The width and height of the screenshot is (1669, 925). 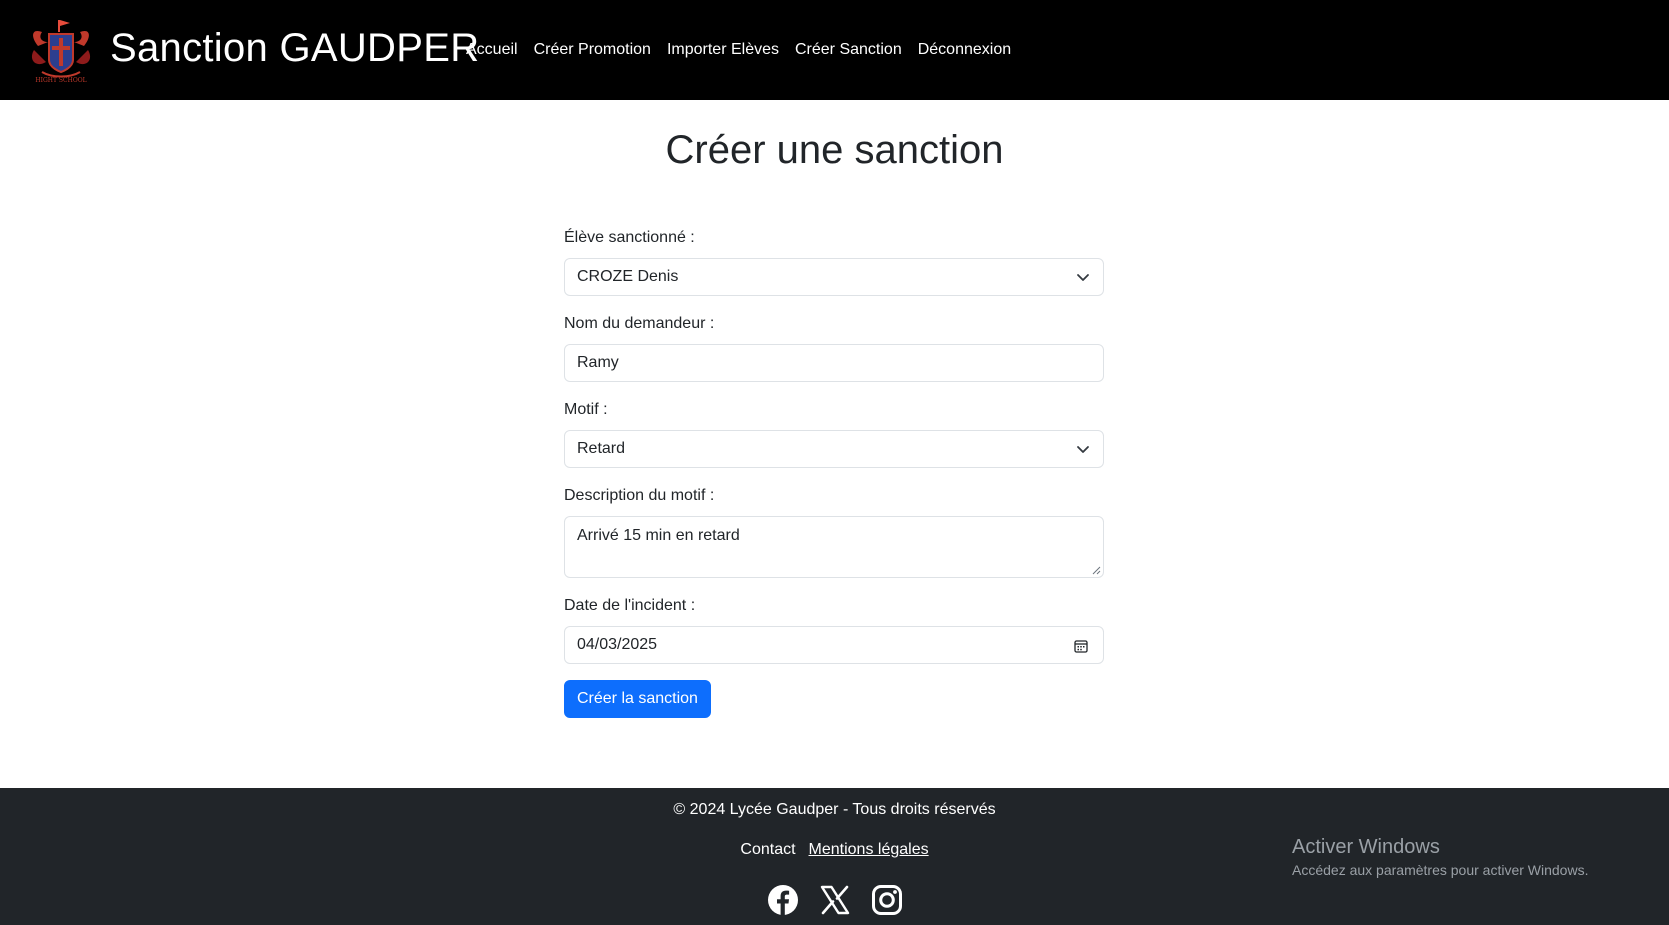 What do you see at coordinates (61, 50) in the screenshot?
I see `school-crest-icon: HIGHT SCHOOL` at bounding box center [61, 50].